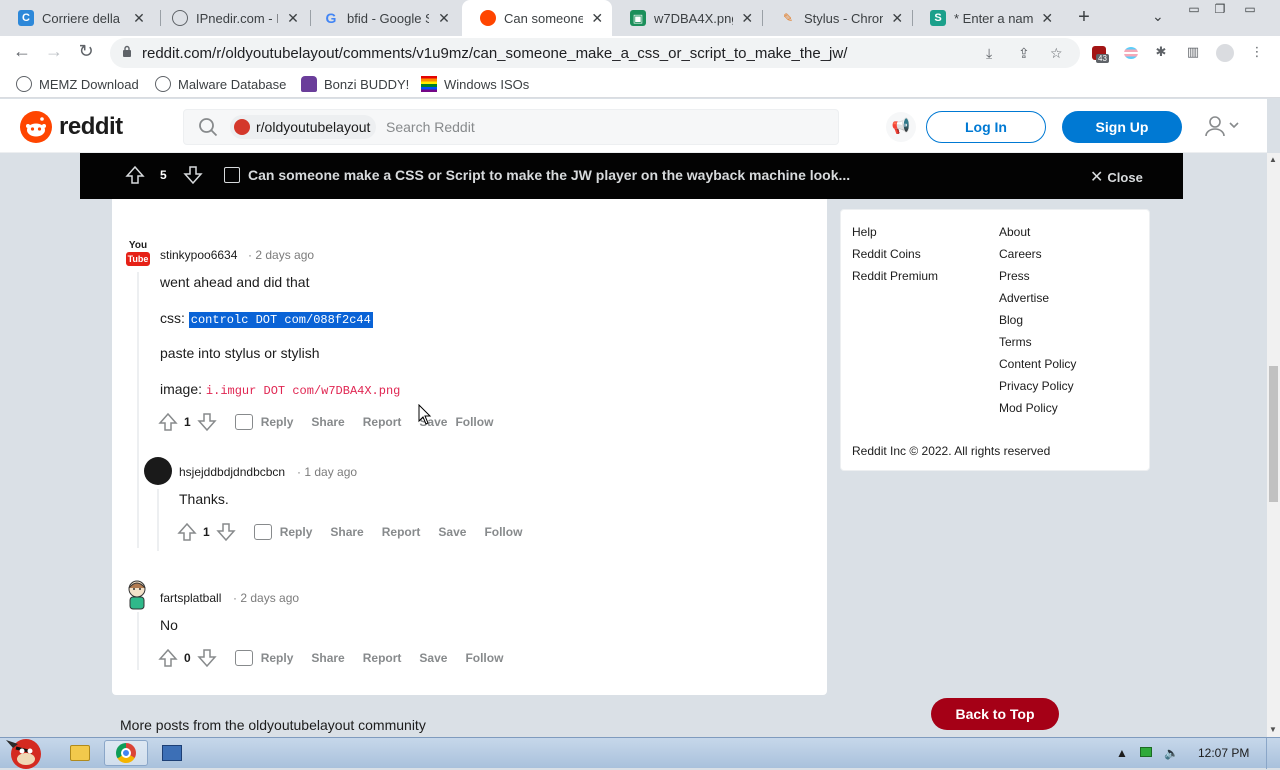 The image size is (1280, 770). What do you see at coordinates (1037, 364) in the screenshot?
I see `footer-link-content-policy: Content Policy` at bounding box center [1037, 364].